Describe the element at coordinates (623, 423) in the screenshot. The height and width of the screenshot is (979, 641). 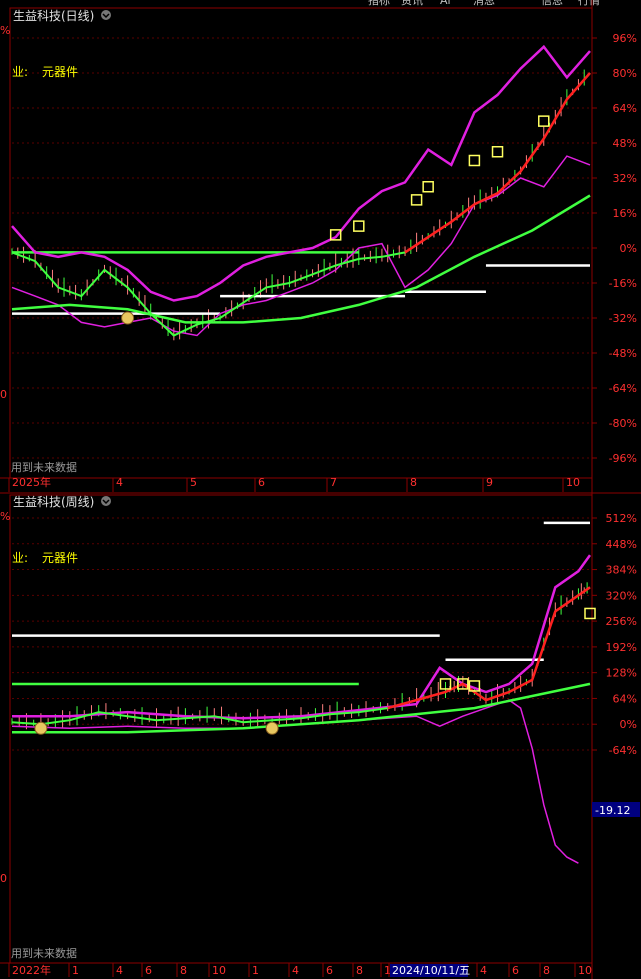
I see `y-tick-label: -80%` at that location.